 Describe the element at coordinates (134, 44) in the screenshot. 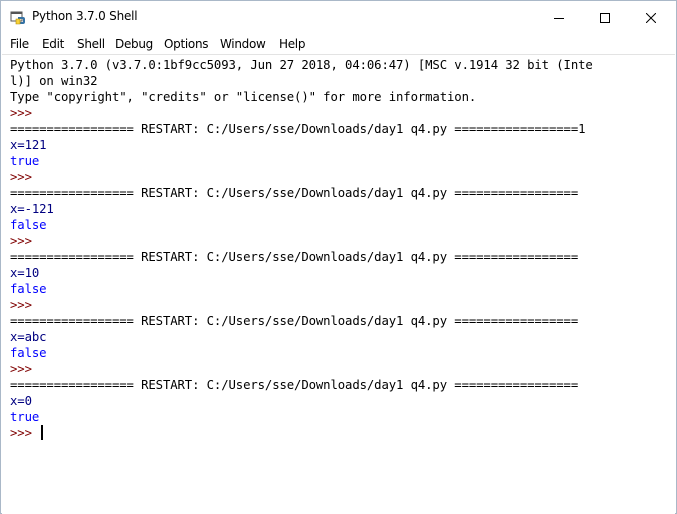

I see `menu-debug: Debug` at that location.